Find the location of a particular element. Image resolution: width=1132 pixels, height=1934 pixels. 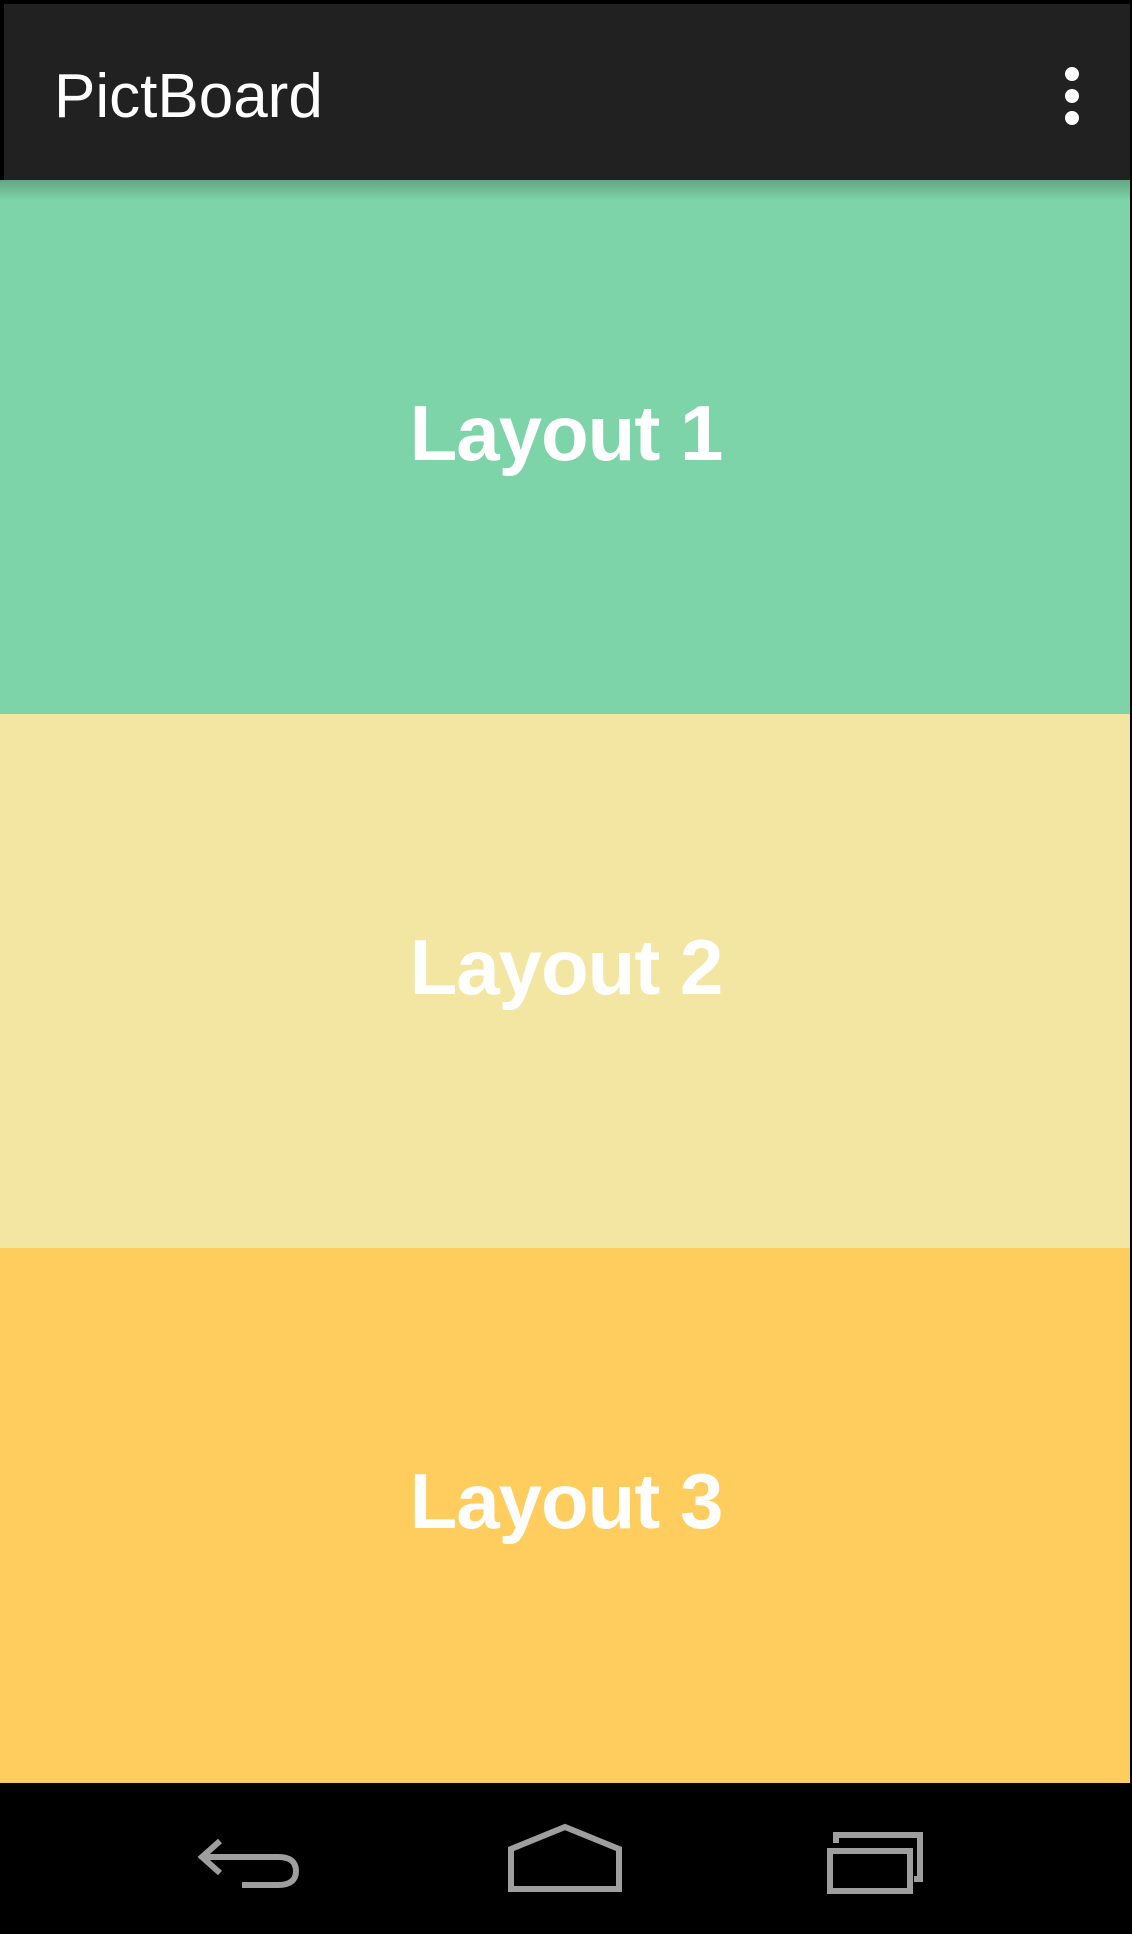

layout-card-label: Layout 1 is located at coordinates (566, 432).